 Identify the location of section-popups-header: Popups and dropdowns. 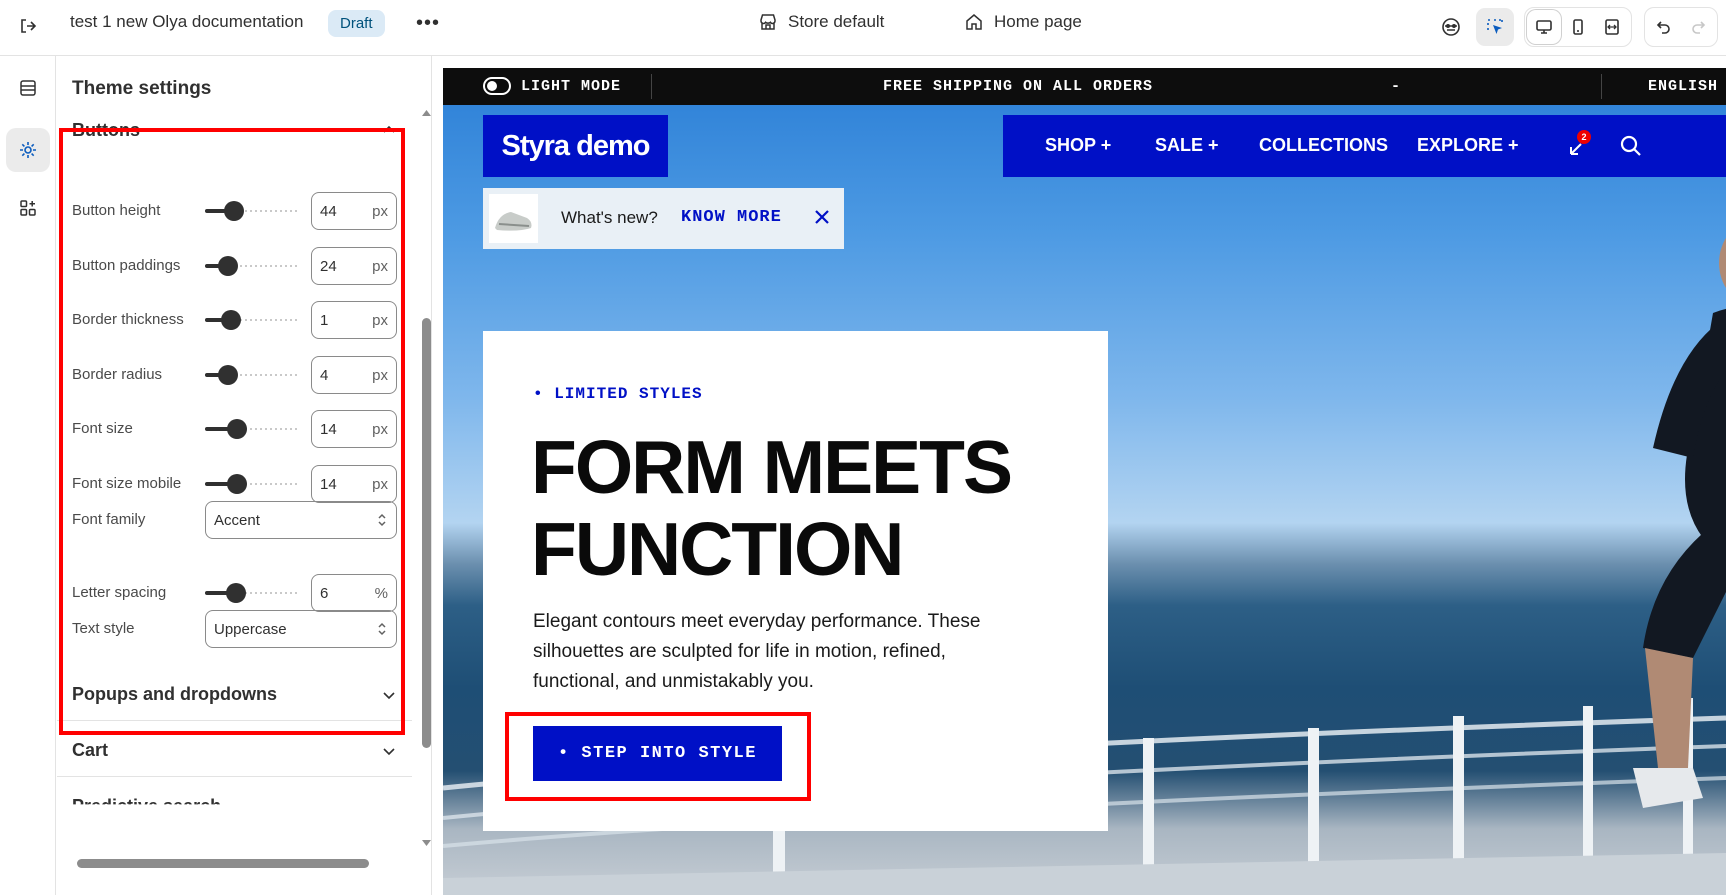
(174, 694).